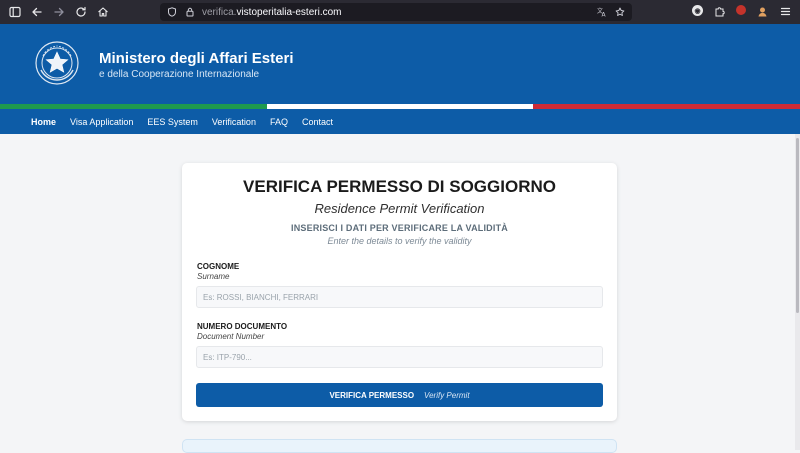  Describe the element at coordinates (179, 74) in the screenshot. I see `ministry-subtitle: e della Cooperazione Internazionale` at that location.